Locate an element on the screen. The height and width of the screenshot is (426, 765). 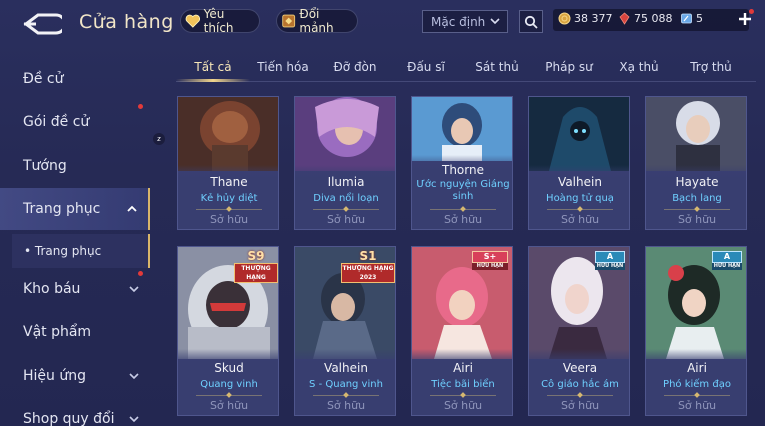
skin-card: Thane Kẻ hủy diệt Sở hữu is located at coordinates (228, 163).